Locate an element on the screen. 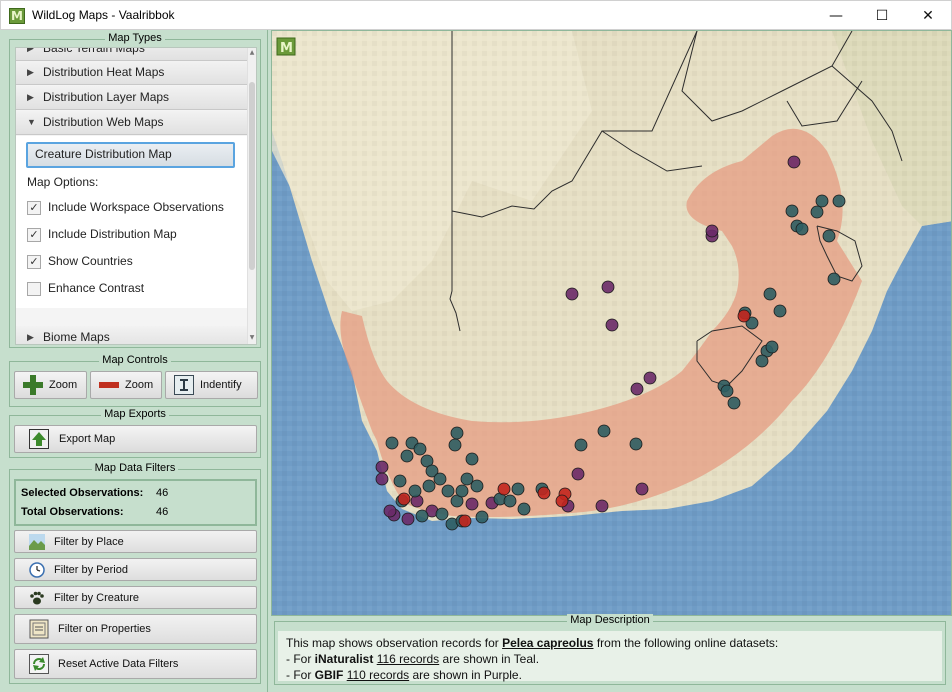 The image size is (952, 692). include-workspace-observations-checkbox: ✓ Include Workspace Observations is located at coordinates (127, 208).